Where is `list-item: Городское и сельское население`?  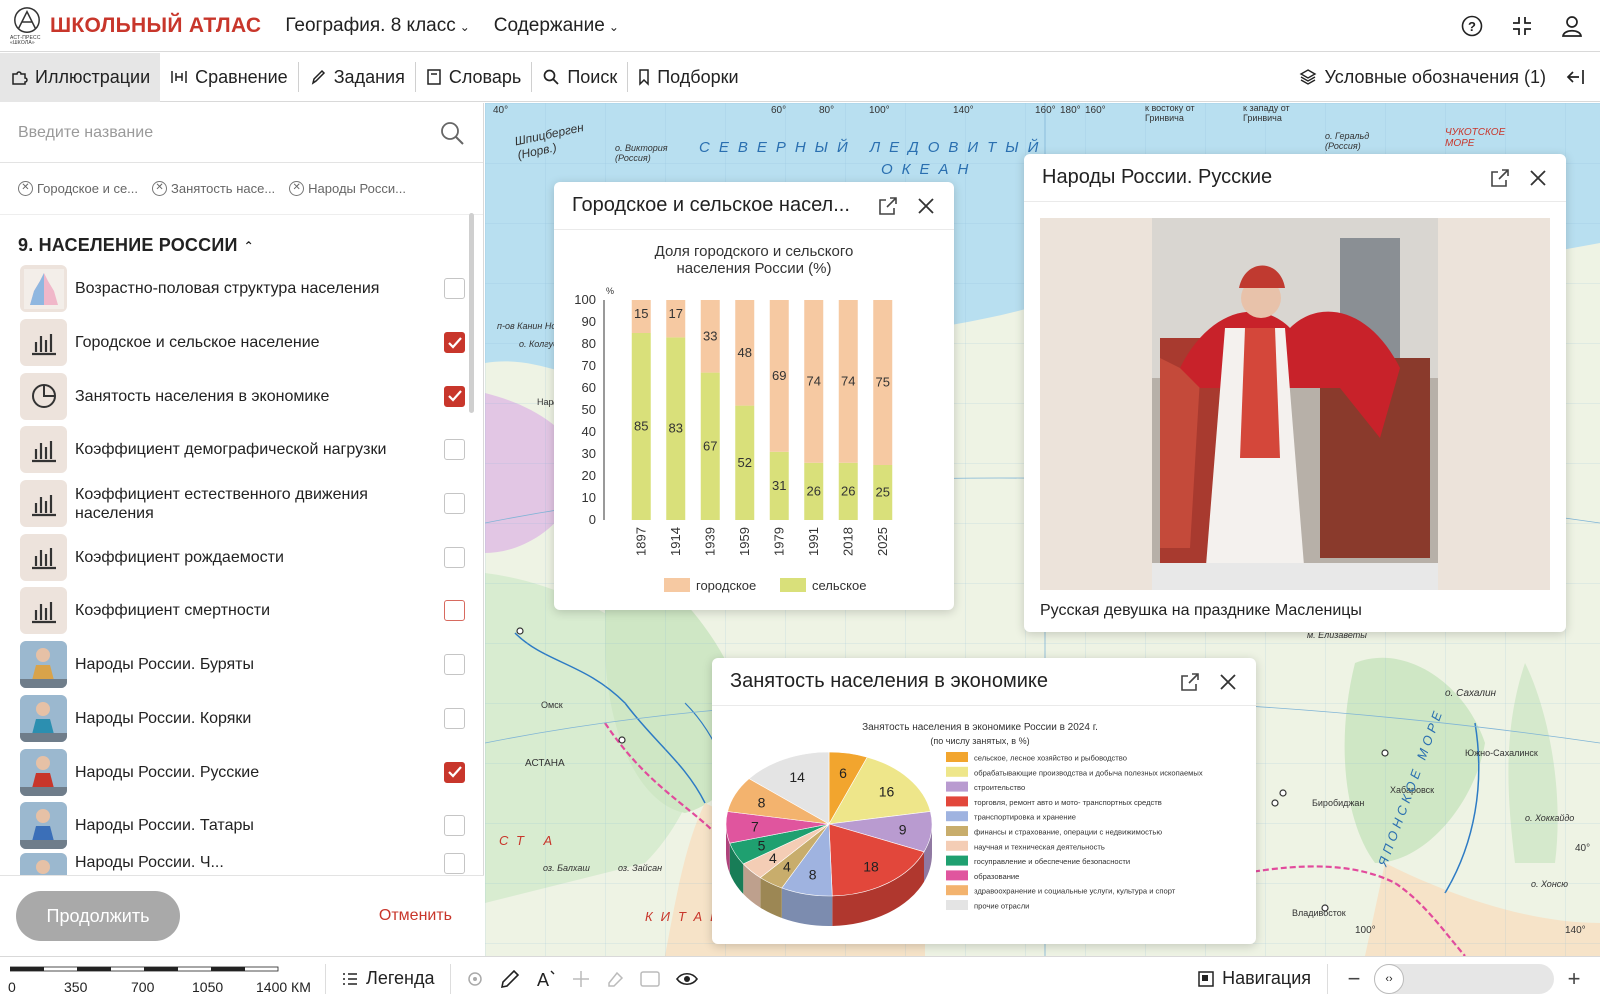 list-item: Городское и сельское население is located at coordinates (242, 343).